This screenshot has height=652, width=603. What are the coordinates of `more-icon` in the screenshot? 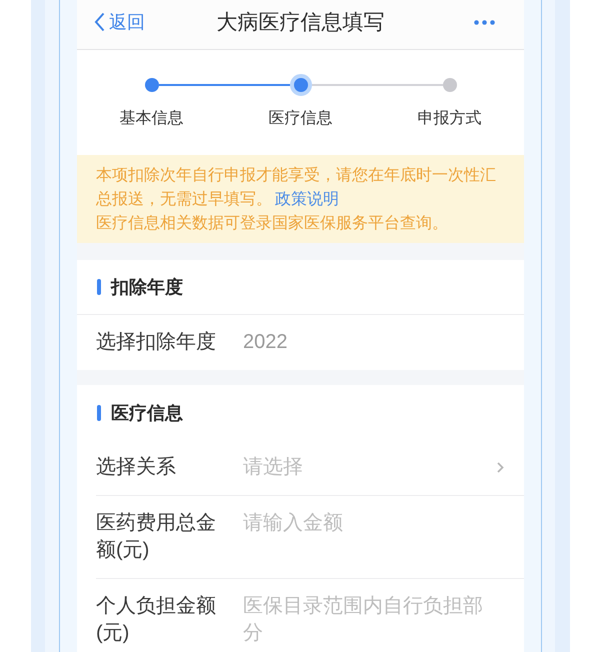 It's located at (484, 22).